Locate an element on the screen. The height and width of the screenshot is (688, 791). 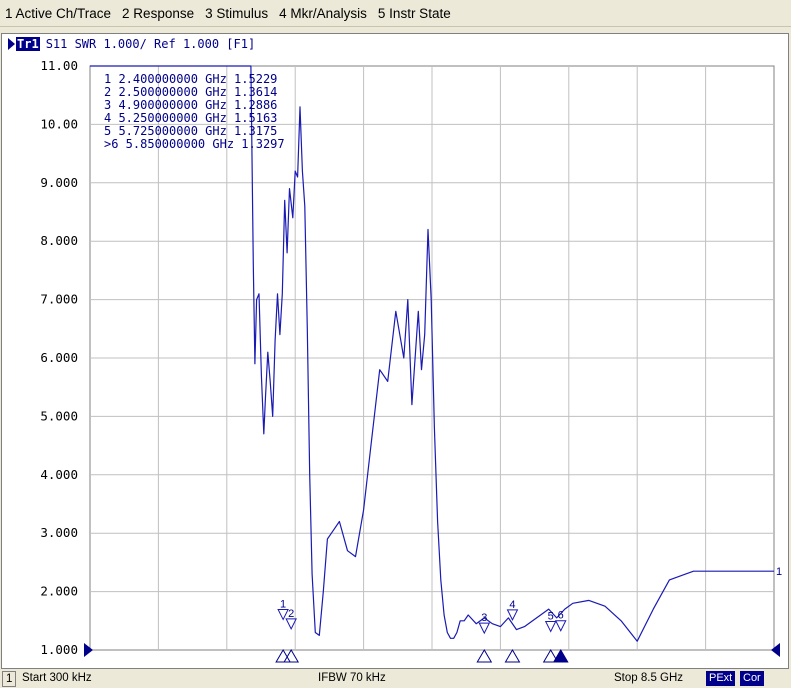
y-tick-label: 7.000 is located at coordinates (59, 299).